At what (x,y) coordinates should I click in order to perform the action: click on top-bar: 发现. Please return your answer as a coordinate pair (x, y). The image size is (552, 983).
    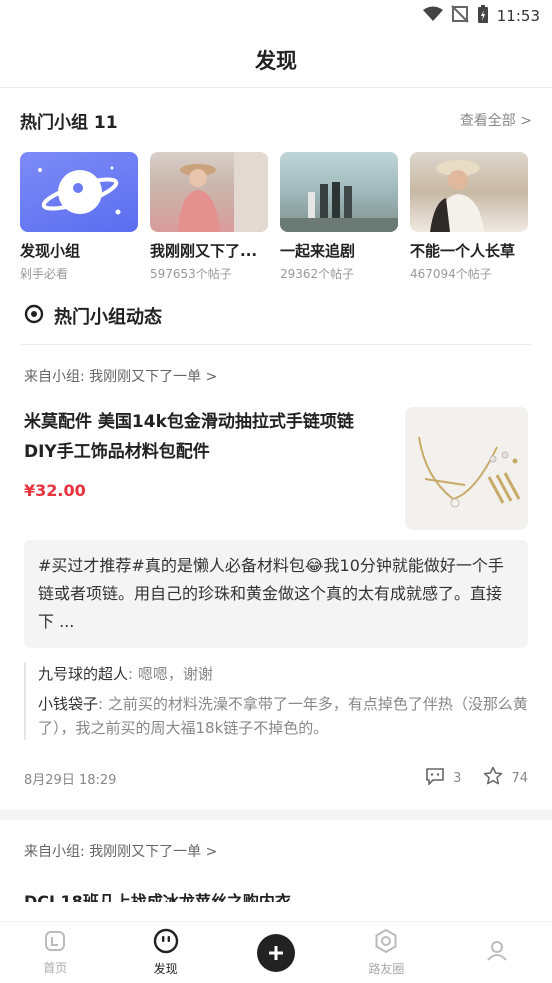
    Looking at the image, I should click on (276, 60).